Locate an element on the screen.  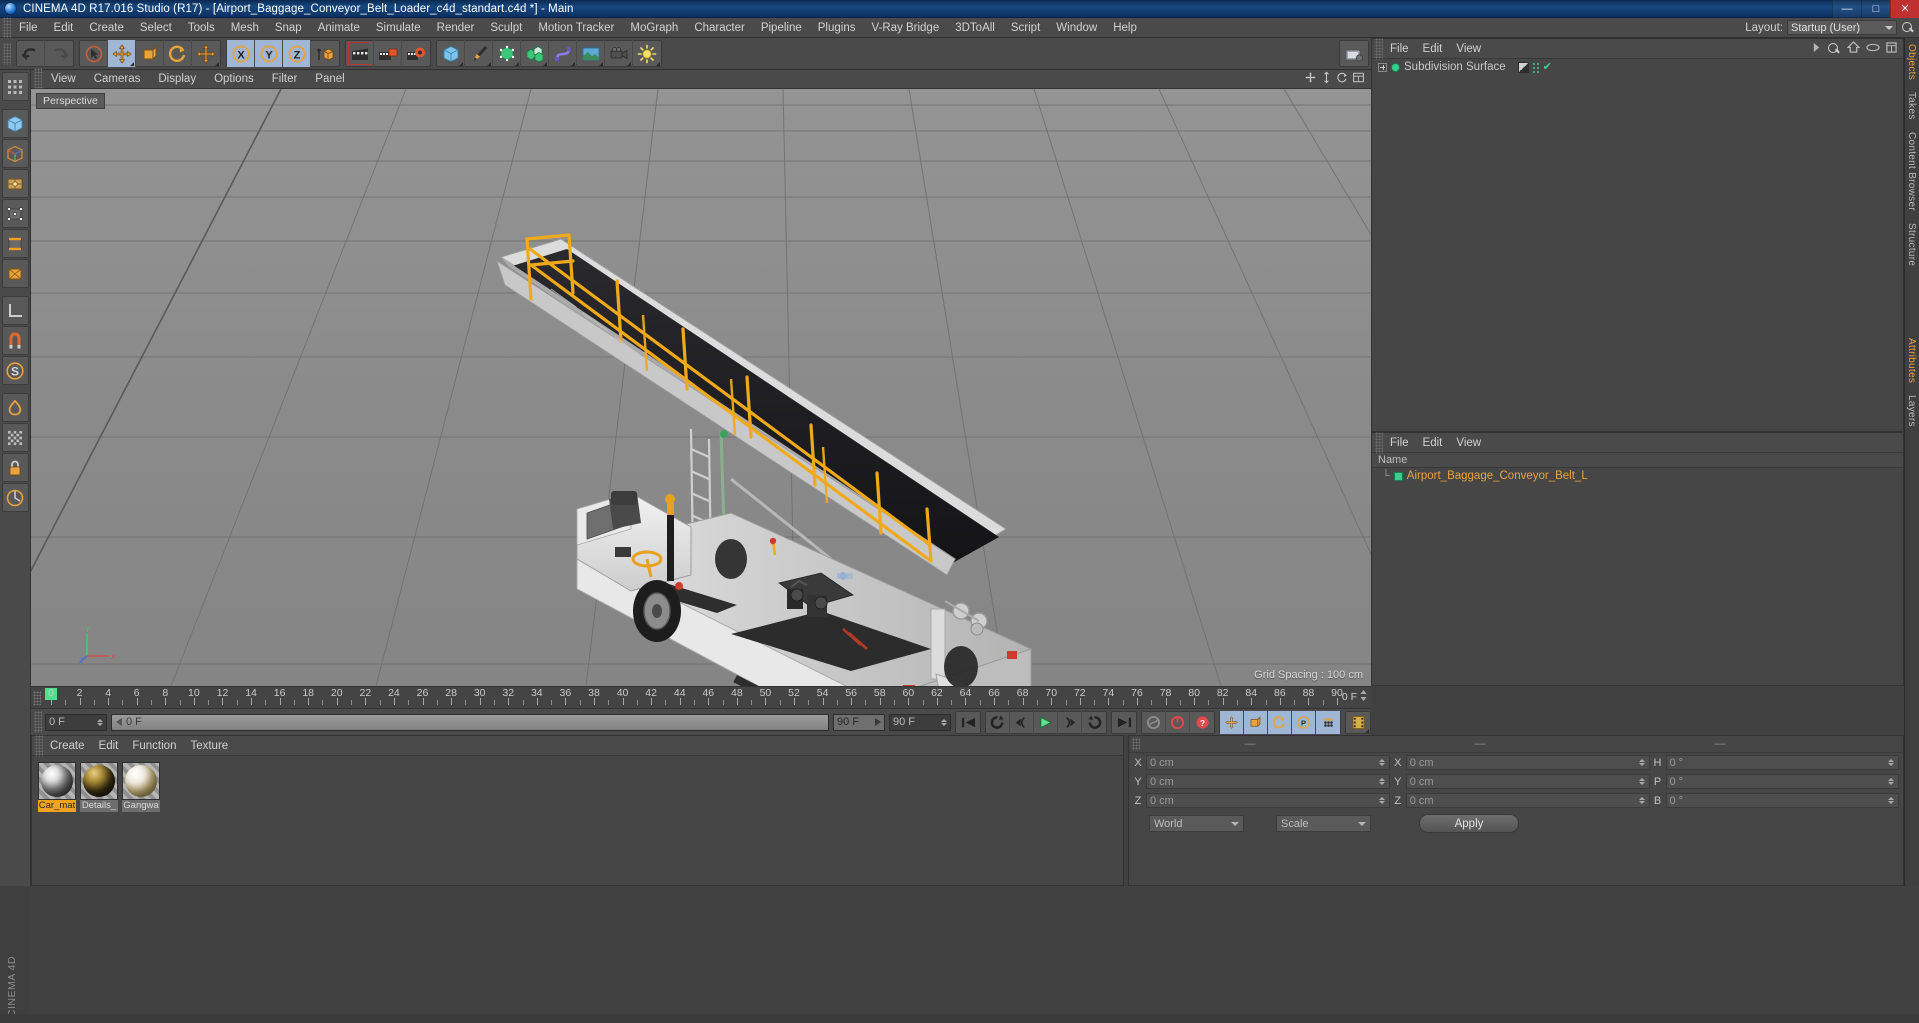
coordinate-grip is located at coordinates (1136, 744).